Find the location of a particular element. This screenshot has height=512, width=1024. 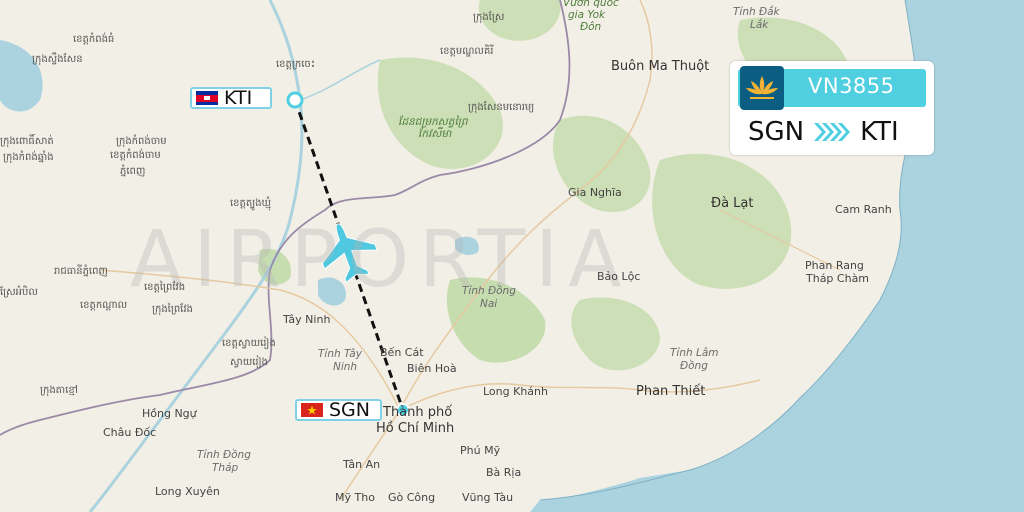

label-tinh-dong-nai-2: Nai is located at coordinates (489, 304).